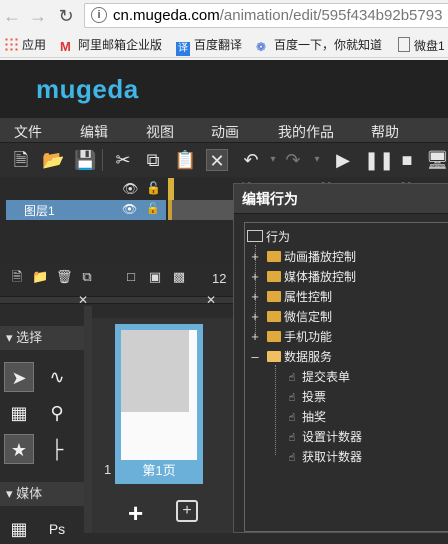 The height and width of the screenshot is (544, 448). I want to click on keyframe-remove-icon: ▩, so click(179, 277).